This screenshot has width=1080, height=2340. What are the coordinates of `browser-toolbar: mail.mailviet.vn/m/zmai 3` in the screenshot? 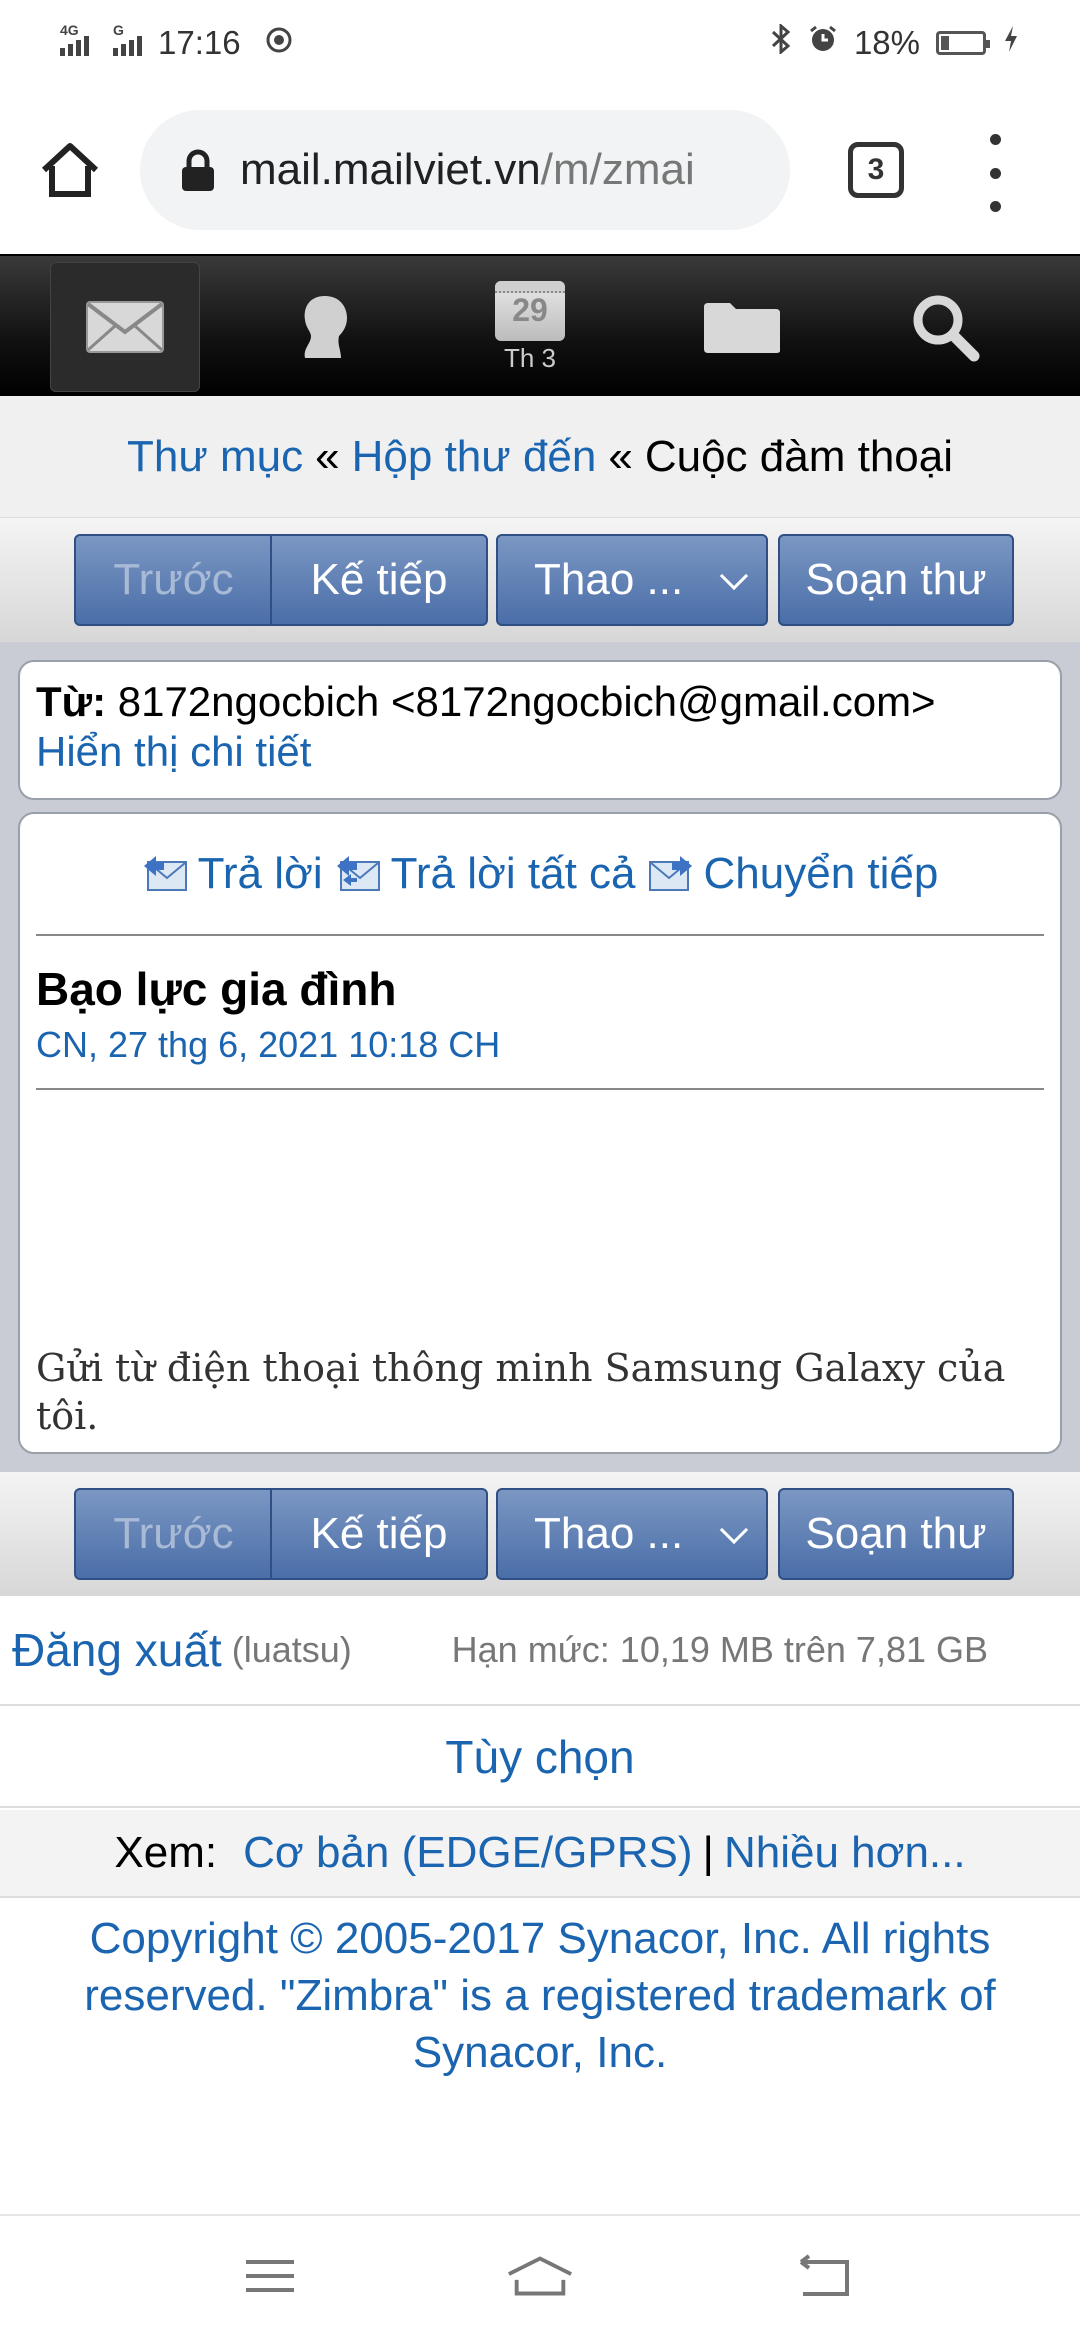 It's located at (540, 170).